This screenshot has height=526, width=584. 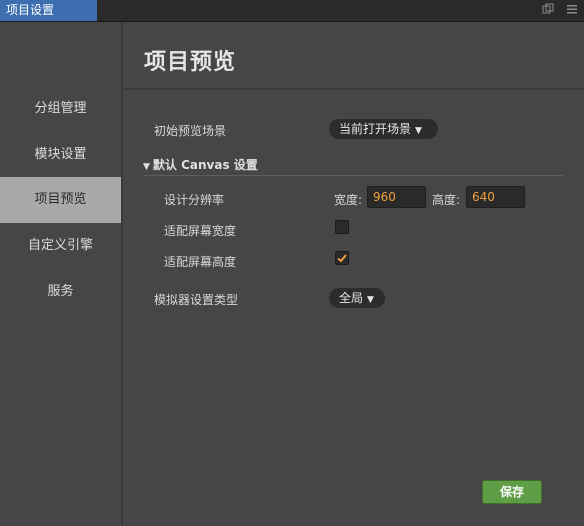 What do you see at coordinates (572, 10) in the screenshot?
I see `menu-icon` at bounding box center [572, 10].